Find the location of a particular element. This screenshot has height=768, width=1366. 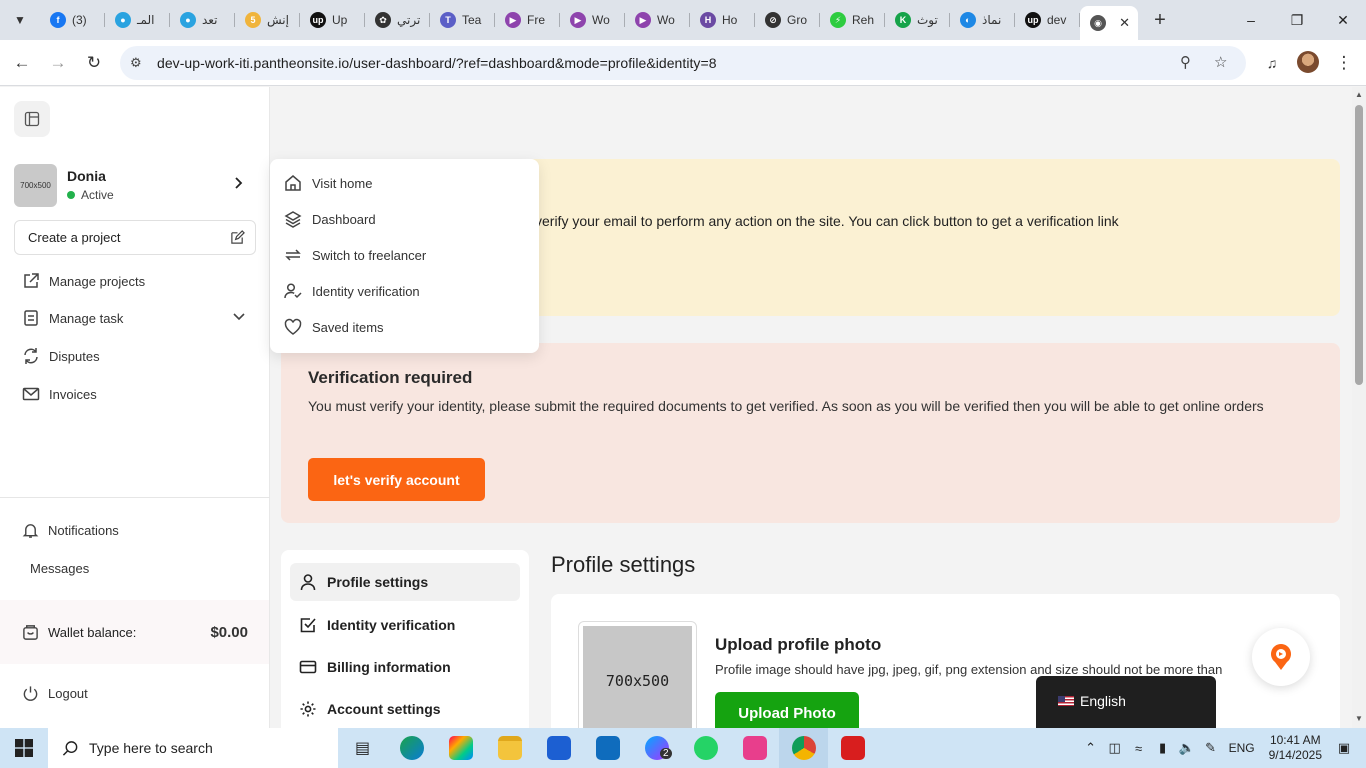

browser-tab: ⚡ Reh is located at coordinates (852, 20).